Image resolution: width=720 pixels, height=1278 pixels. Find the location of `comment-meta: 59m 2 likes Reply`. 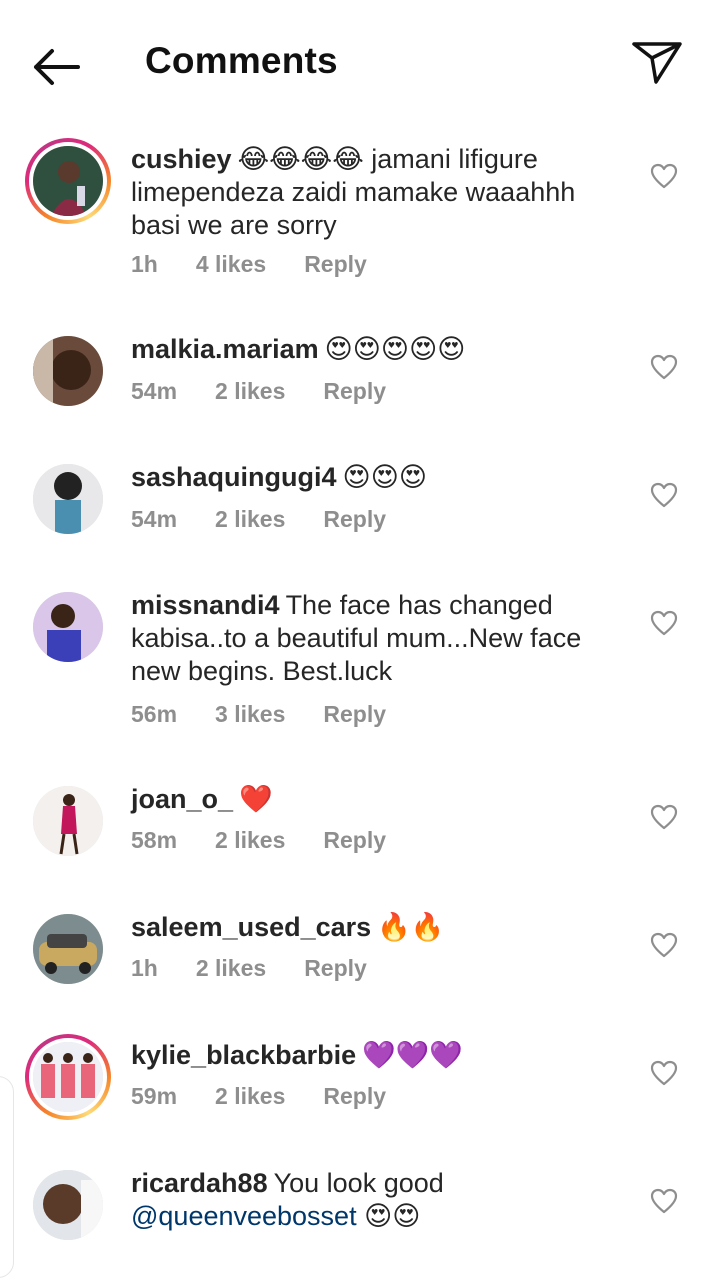

comment-meta: 59m 2 likes Reply is located at coordinates (277, 1096).